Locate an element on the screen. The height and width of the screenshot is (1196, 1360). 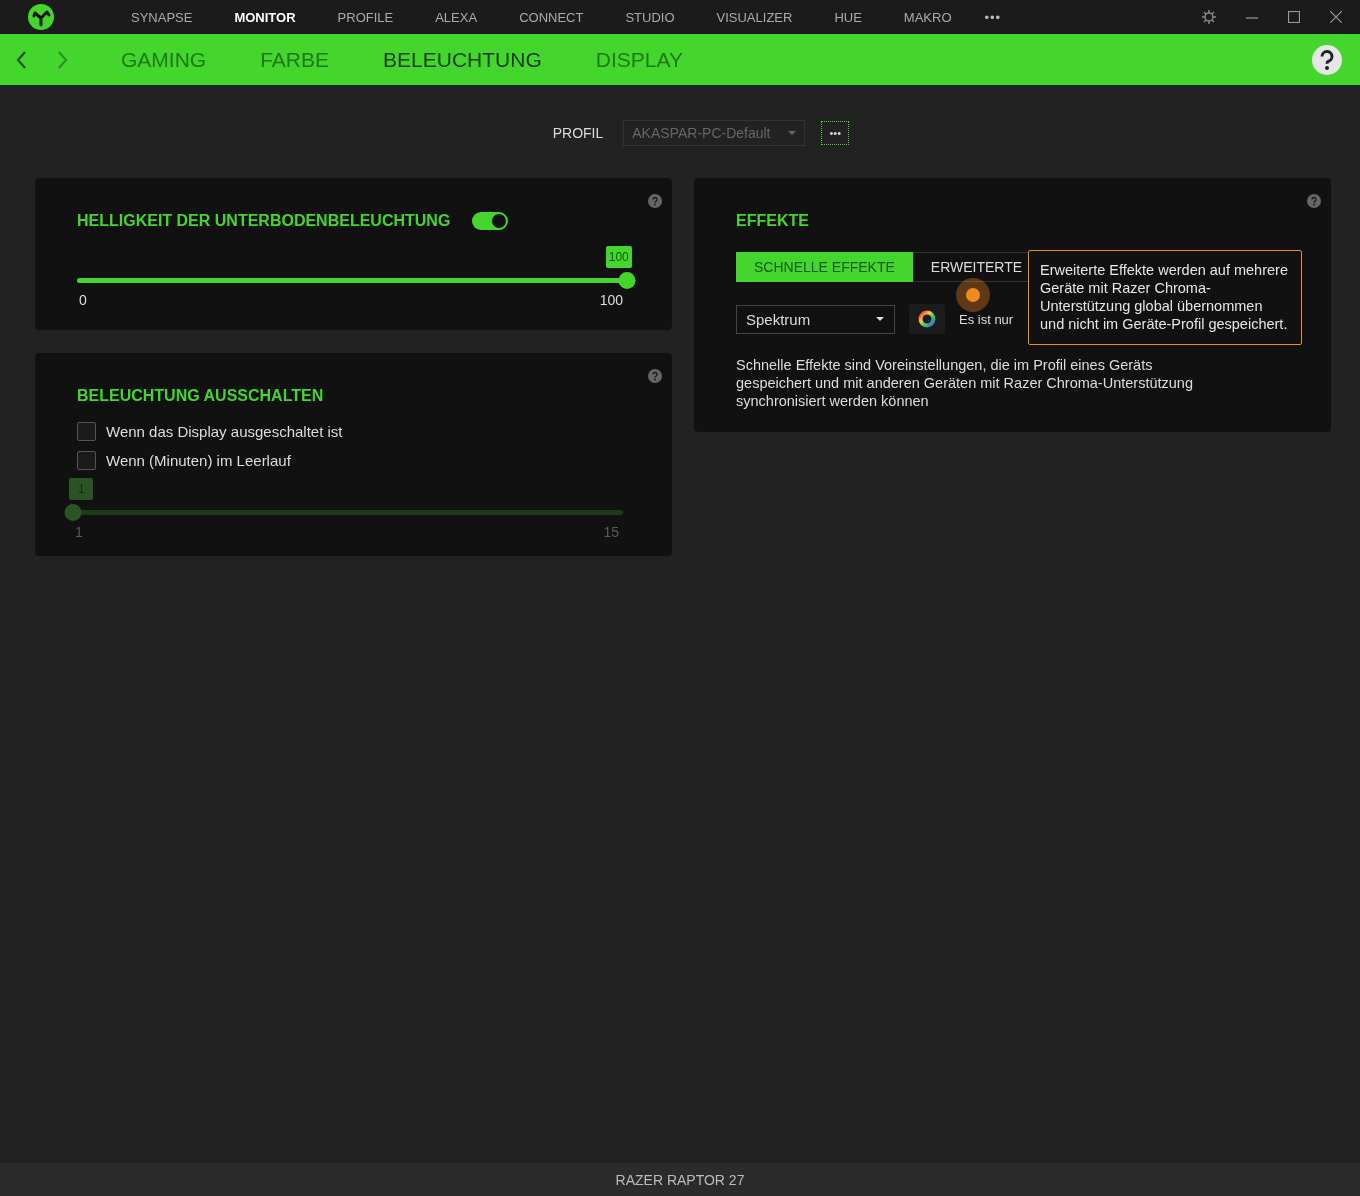
section-title: EFFEKTE is located at coordinates (773, 221).